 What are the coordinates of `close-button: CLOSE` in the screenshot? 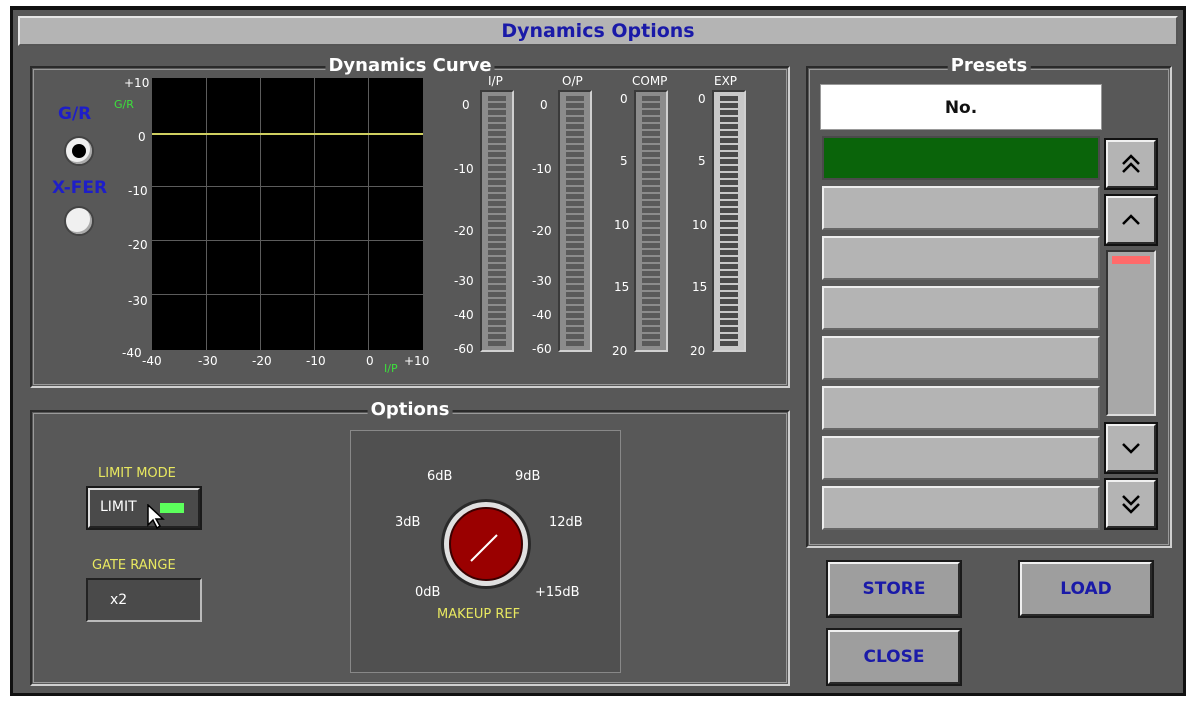 It's located at (894, 657).